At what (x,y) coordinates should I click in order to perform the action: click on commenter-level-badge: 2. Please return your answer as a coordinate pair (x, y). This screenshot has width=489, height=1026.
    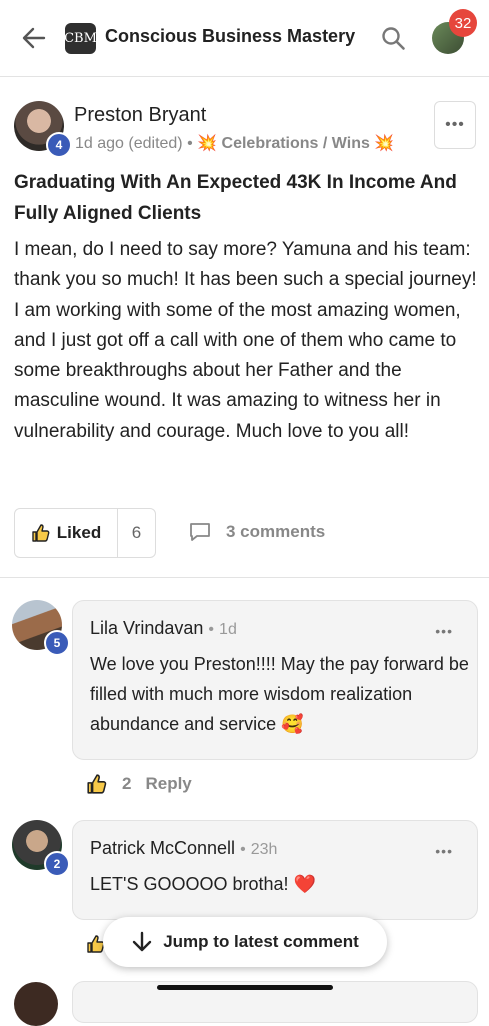
    Looking at the image, I should click on (57, 864).